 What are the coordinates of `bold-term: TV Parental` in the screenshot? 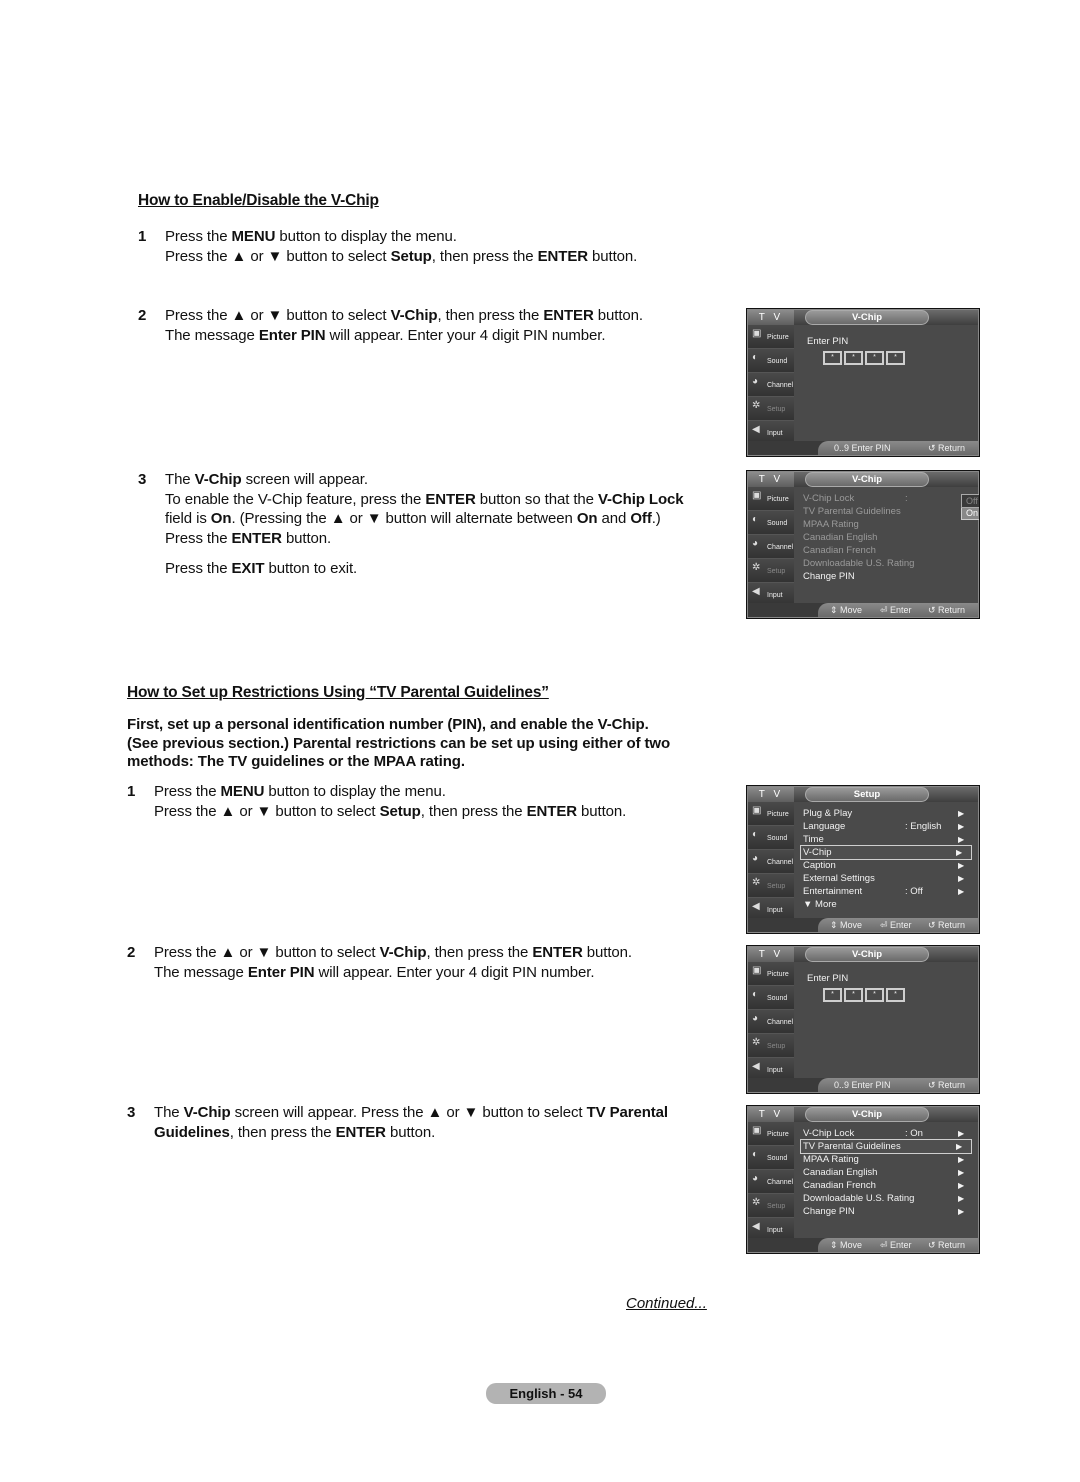 It's located at (627, 1112).